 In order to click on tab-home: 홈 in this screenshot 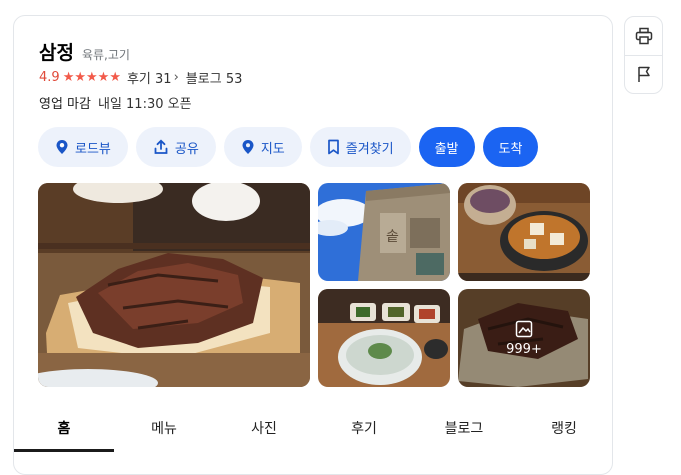, I will do `click(64, 428)`.